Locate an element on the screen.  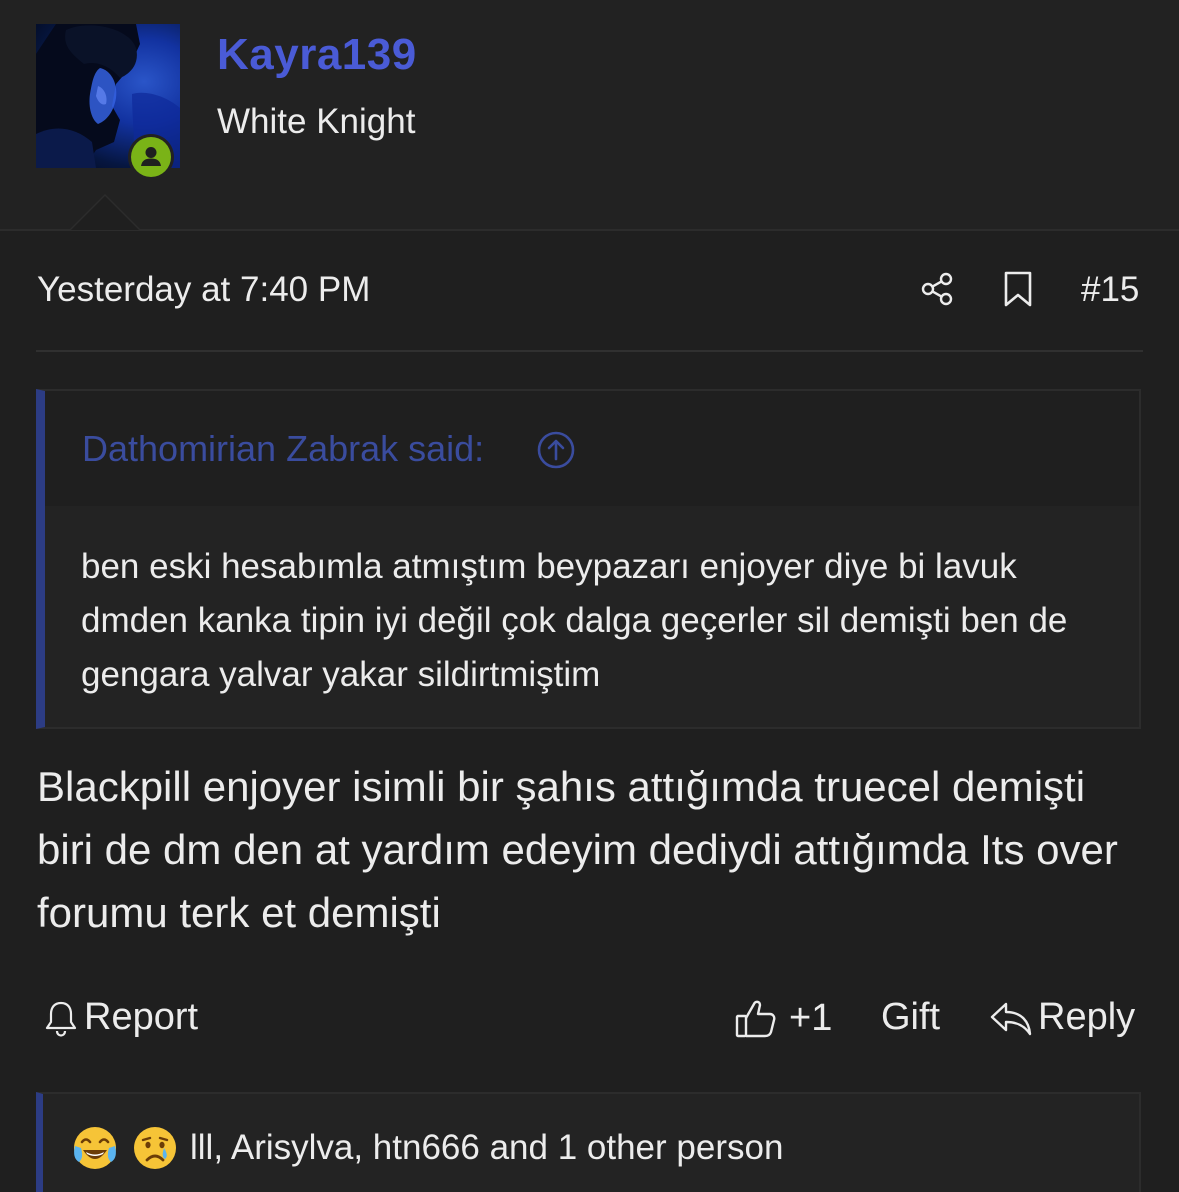
user-title: White Knight is located at coordinates (316, 121).